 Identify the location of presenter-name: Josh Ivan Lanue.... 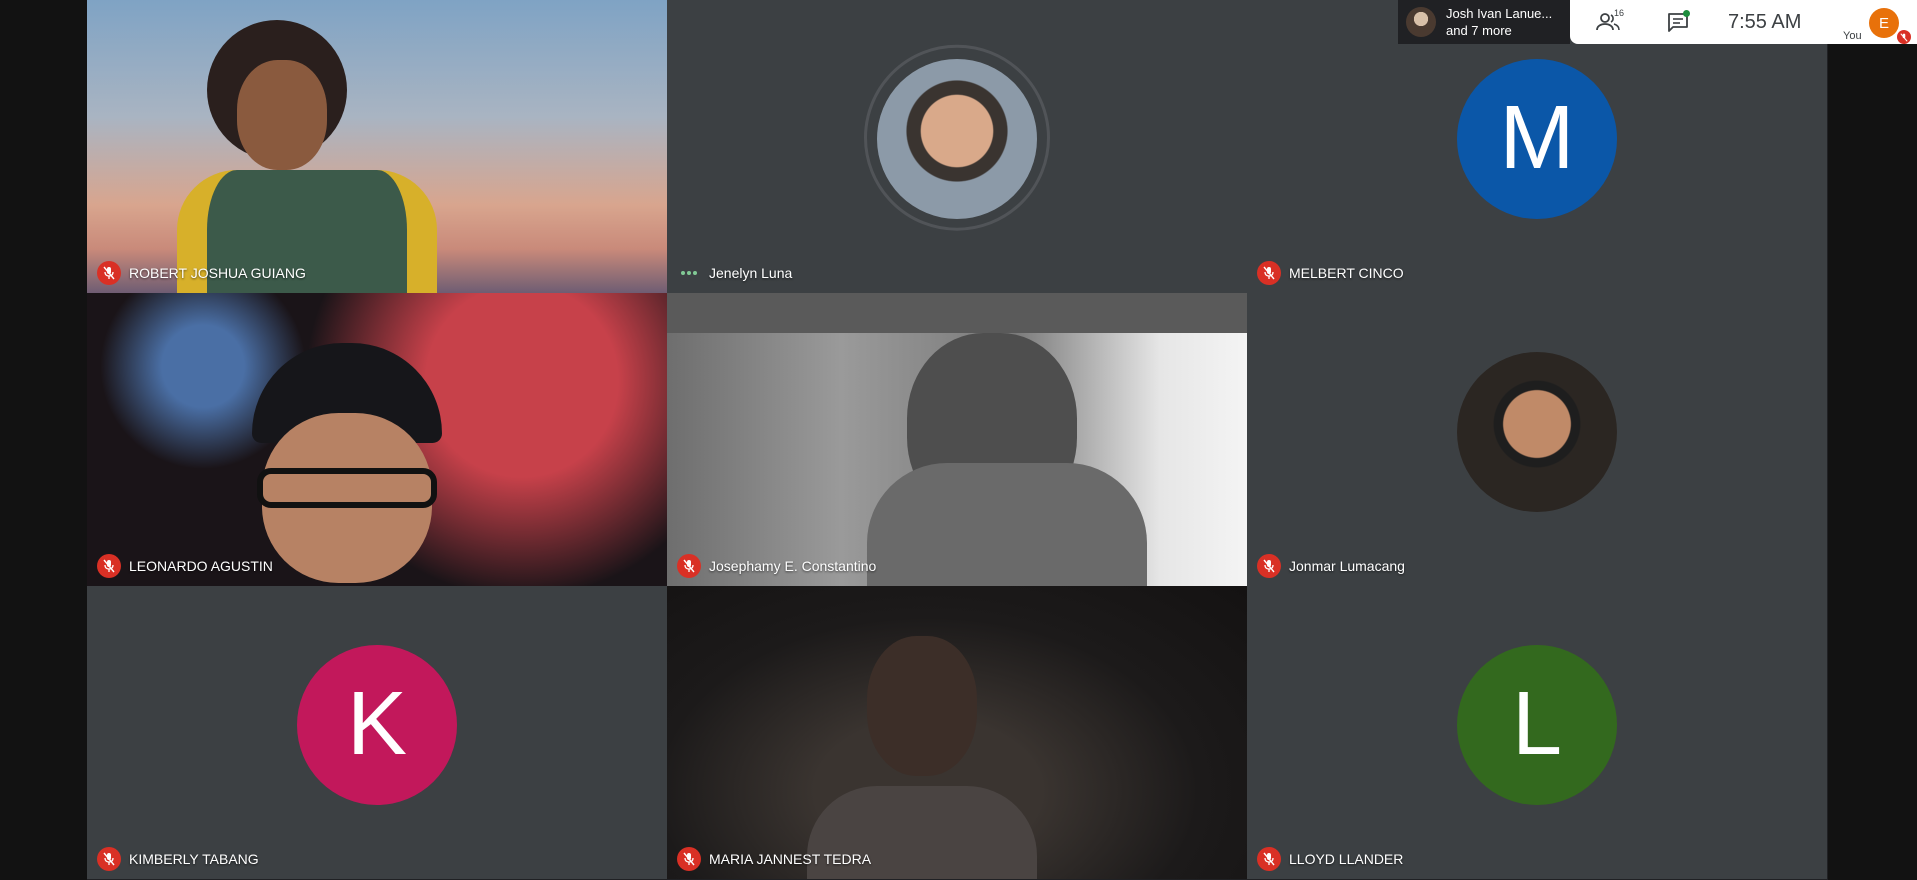
(1499, 13).